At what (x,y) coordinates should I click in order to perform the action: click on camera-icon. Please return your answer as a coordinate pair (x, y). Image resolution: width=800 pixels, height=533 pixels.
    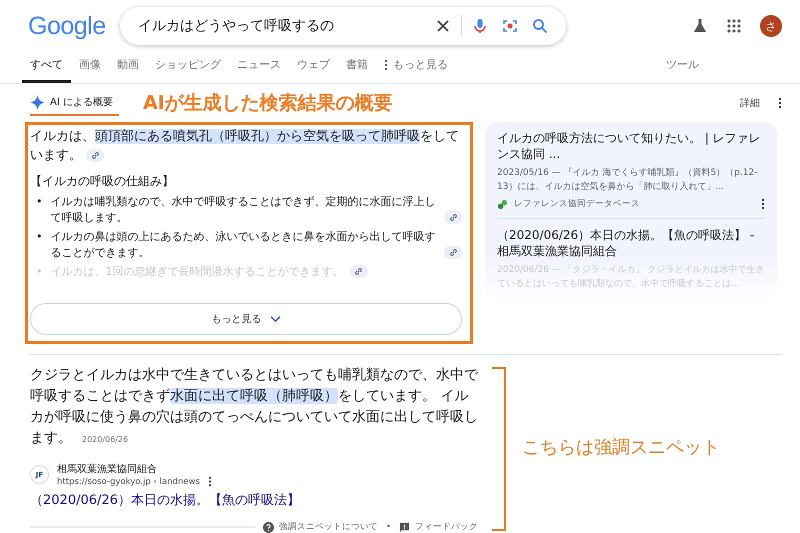
    Looking at the image, I should click on (510, 26).